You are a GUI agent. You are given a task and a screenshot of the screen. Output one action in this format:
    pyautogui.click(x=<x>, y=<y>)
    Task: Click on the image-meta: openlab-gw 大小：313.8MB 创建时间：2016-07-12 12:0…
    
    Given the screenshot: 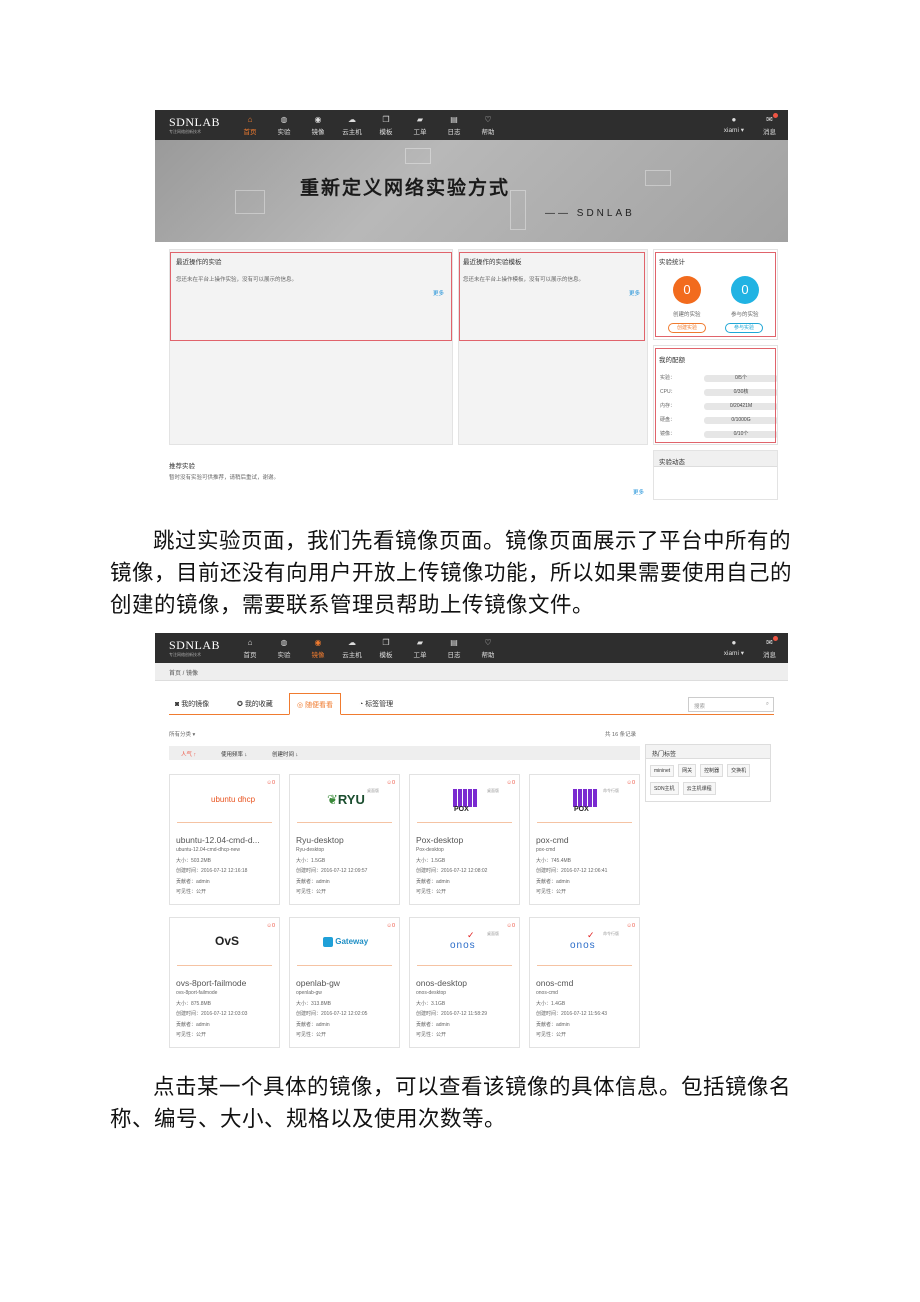 What is the action you would take?
    pyautogui.click(x=347, y=1014)
    